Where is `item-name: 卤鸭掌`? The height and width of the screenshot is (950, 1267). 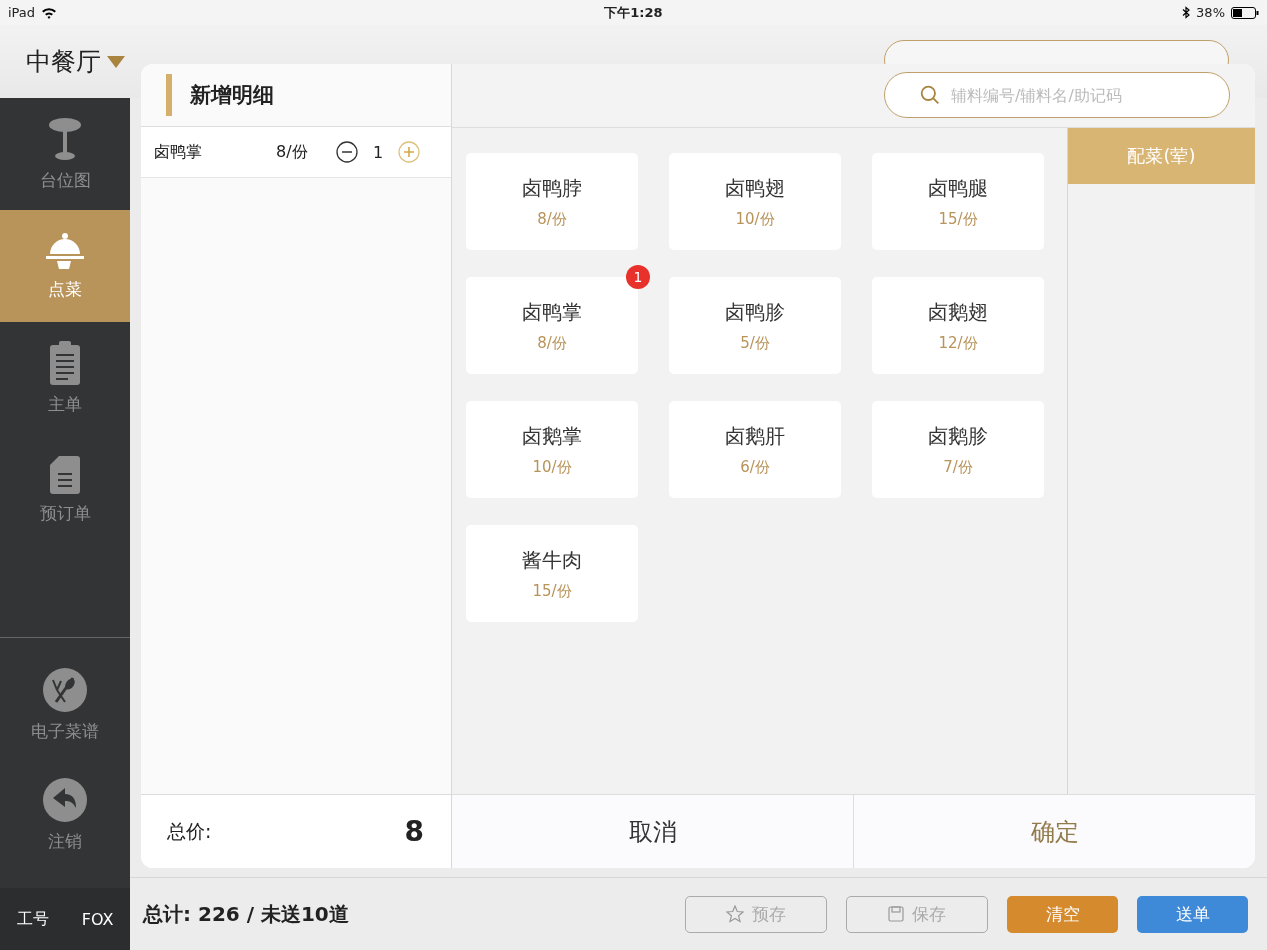
item-name: 卤鸭掌 is located at coordinates (178, 152).